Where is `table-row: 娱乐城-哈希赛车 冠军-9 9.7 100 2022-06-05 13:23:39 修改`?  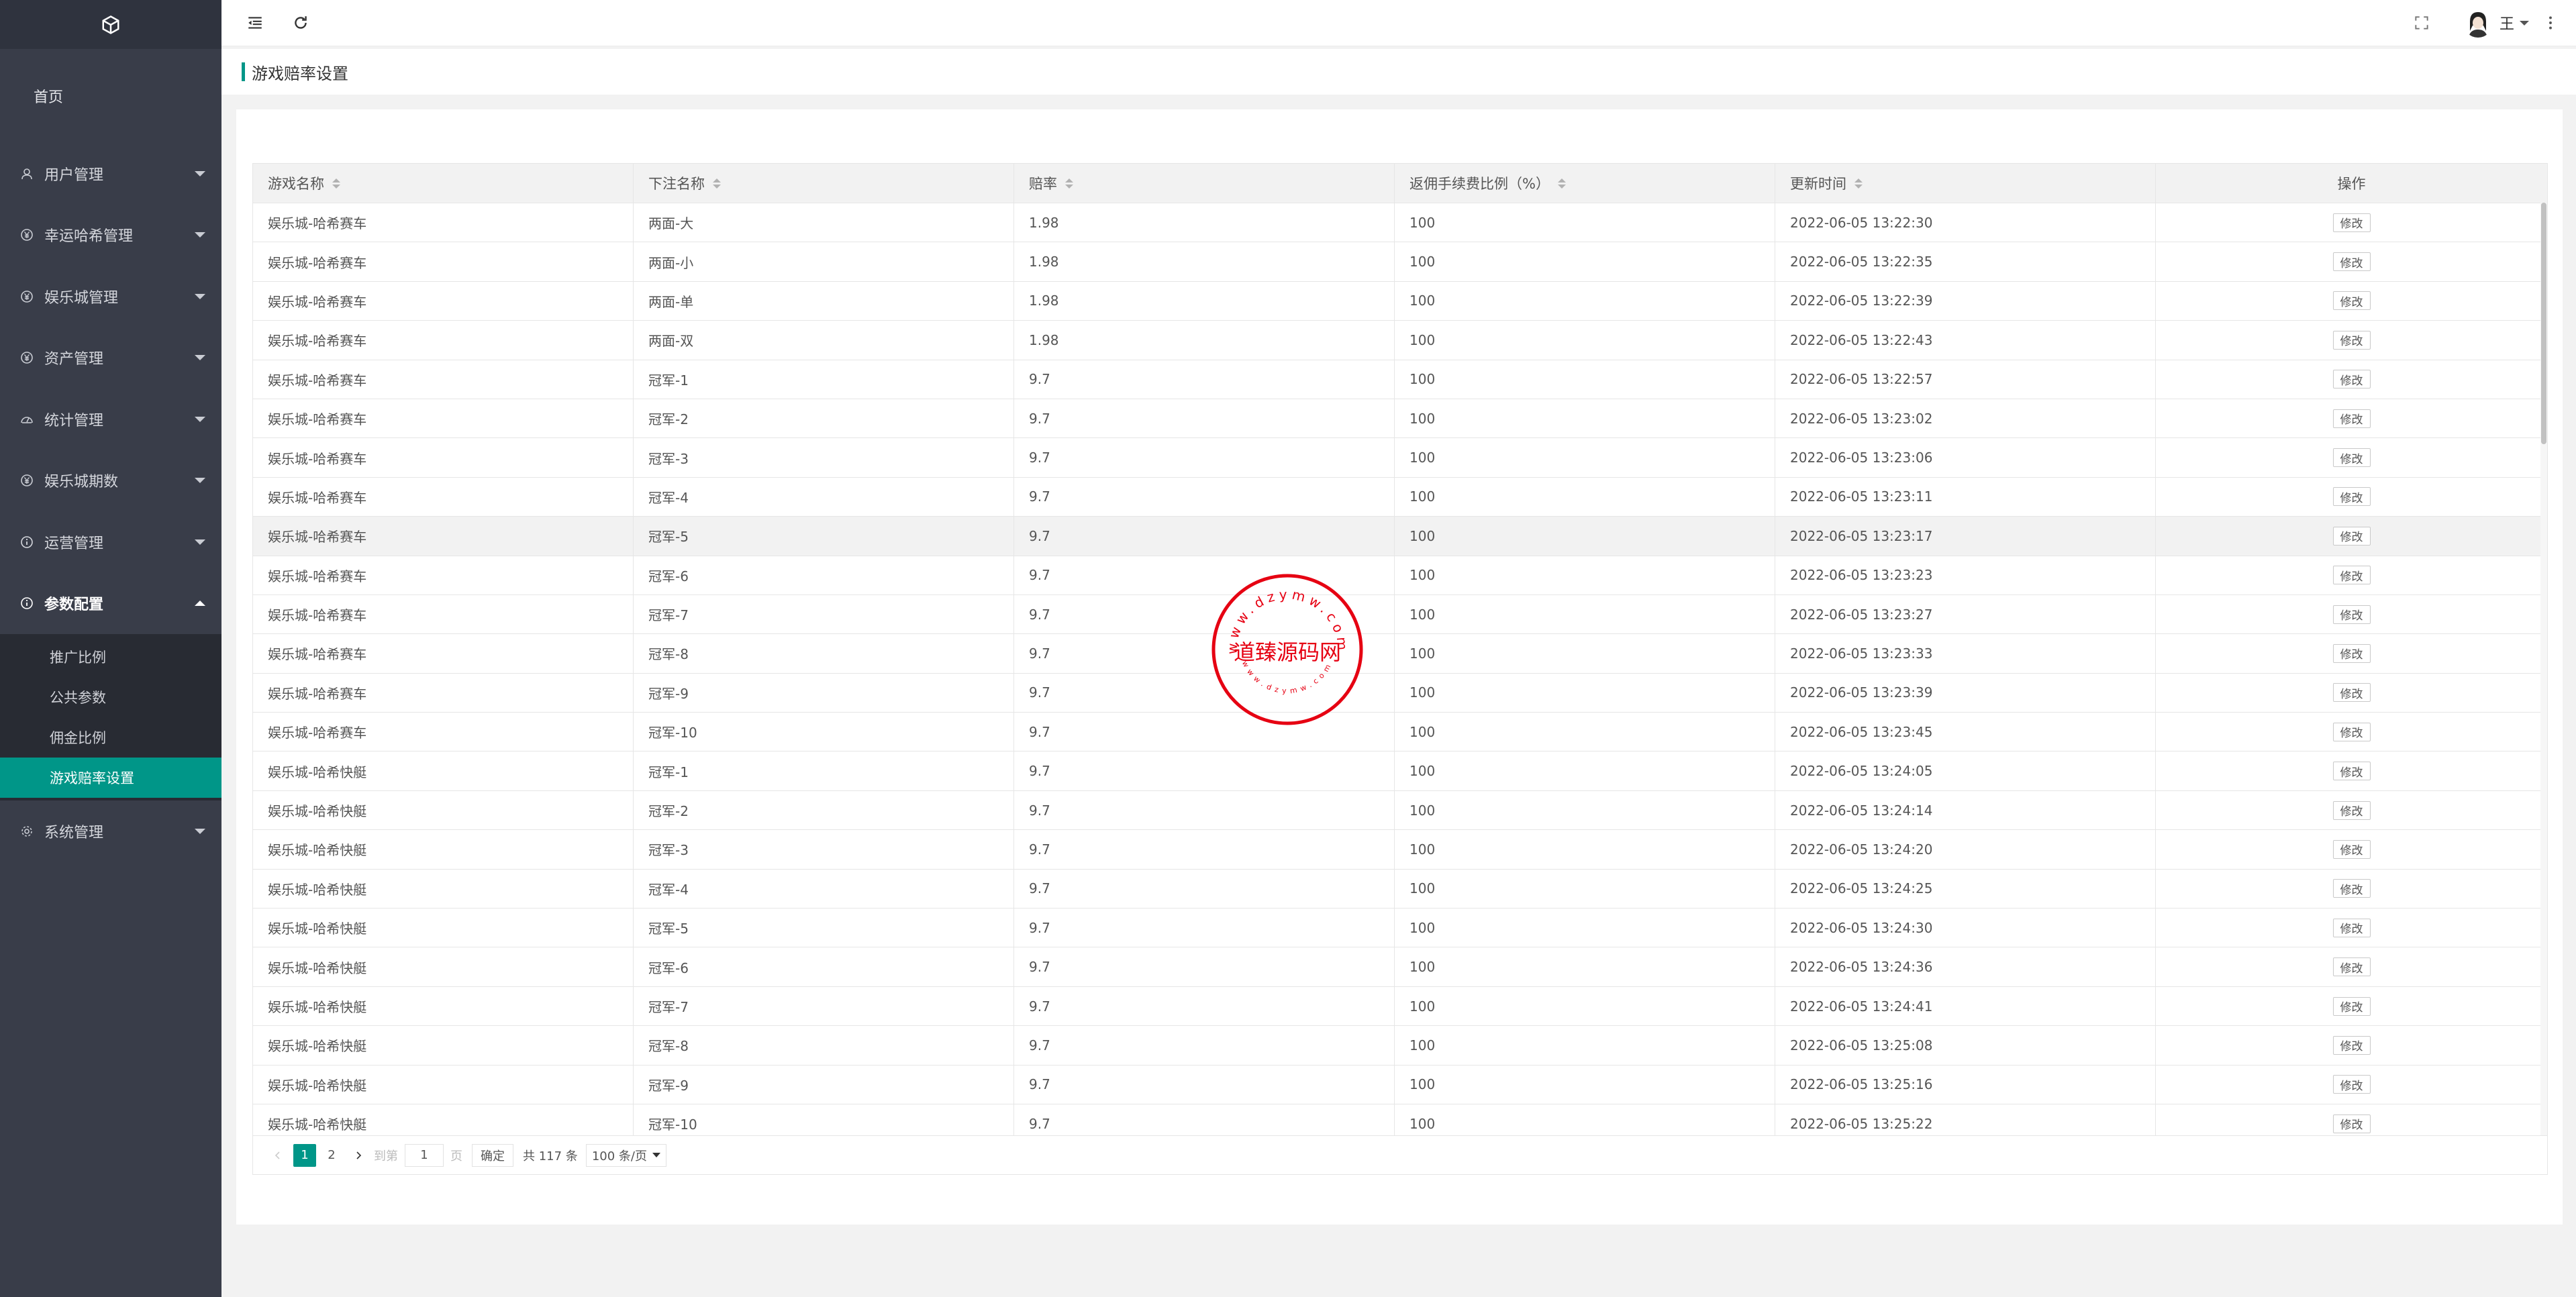 table-row: 娱乐城-哈希赛车 冠军-9 9.7 100 2022-06-05 13:23:39 修改 is located at coordinates (1400, 693).